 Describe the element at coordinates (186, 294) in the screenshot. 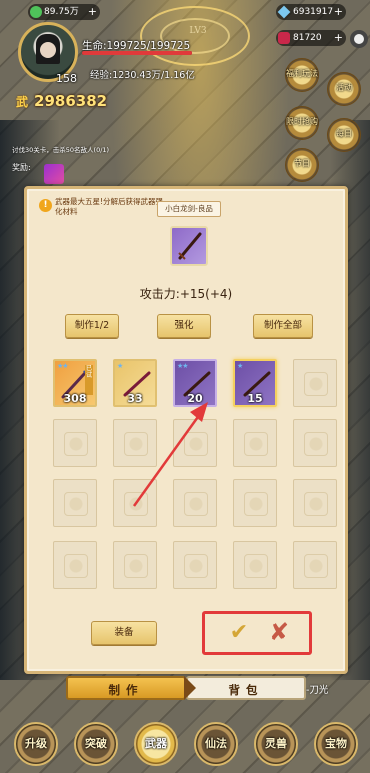

I see `attack-stat: 攻击力:+15(+4)` at that location.